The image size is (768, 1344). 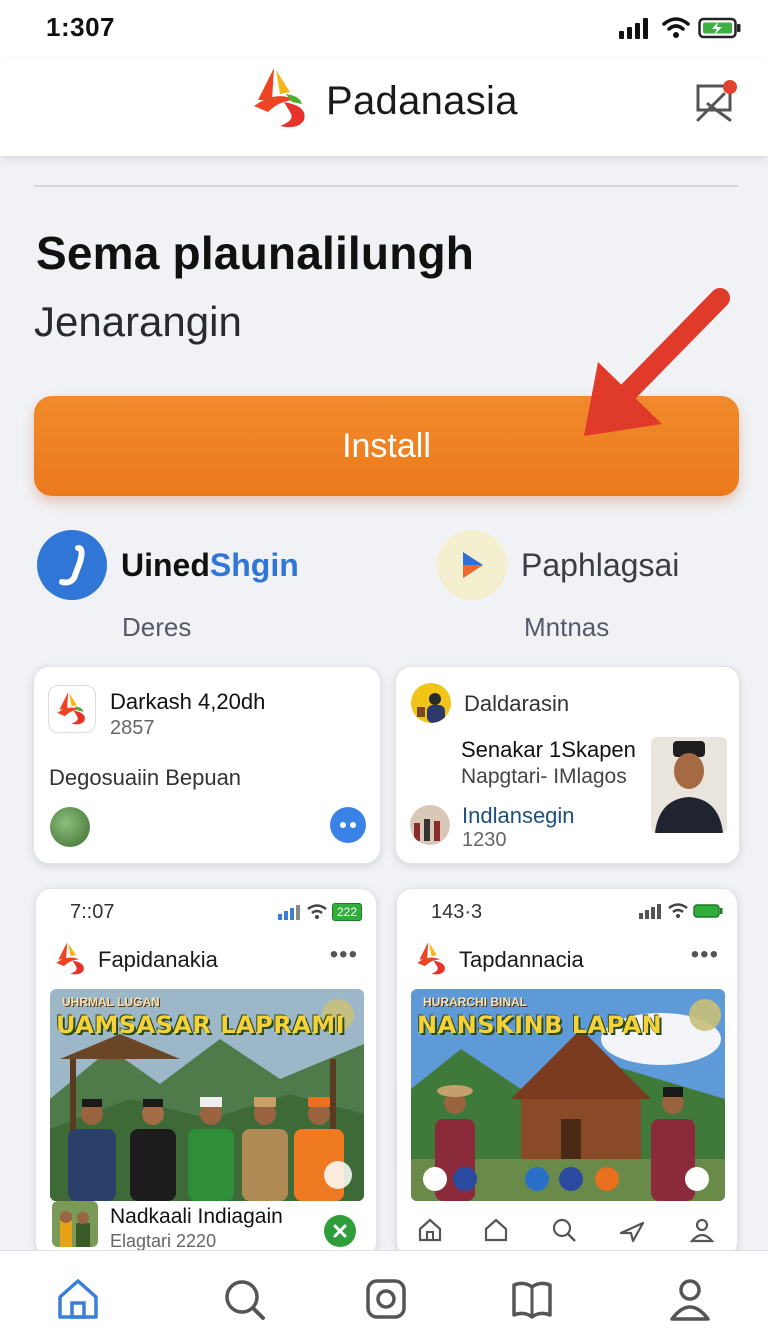 I want to click on related-app-sub: Mntnas, so click(x=567, y=627).